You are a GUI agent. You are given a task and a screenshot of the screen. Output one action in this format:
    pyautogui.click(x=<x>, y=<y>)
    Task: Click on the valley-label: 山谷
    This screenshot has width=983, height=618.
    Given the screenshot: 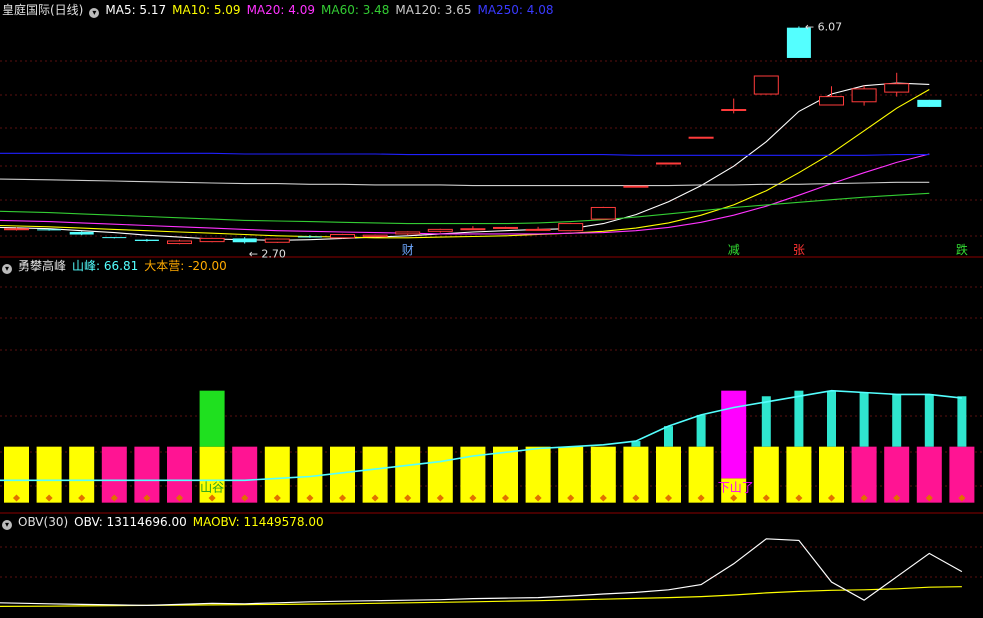 What is the action you would take?
    pyautogui.click(x=212, y=487)
    